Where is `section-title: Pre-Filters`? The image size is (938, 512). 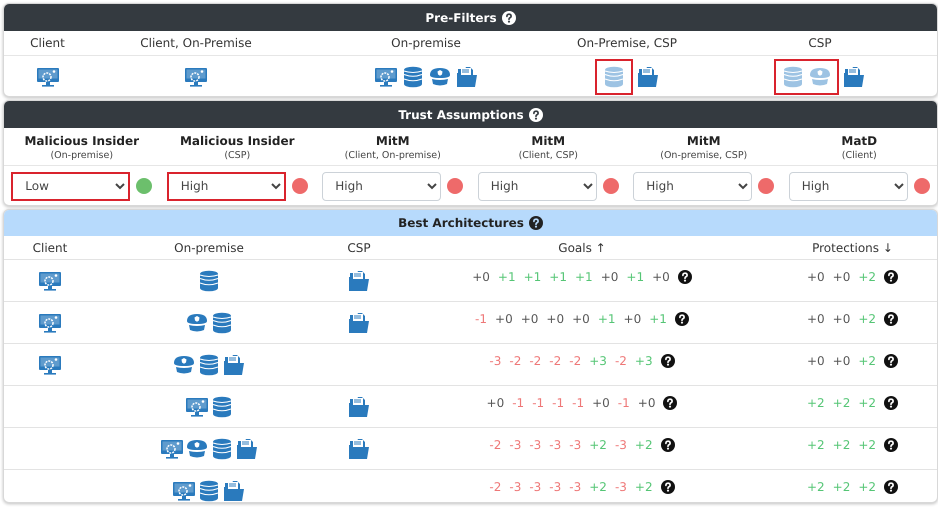 section-title: Pre-Filters is located at coordinates (461, 17).